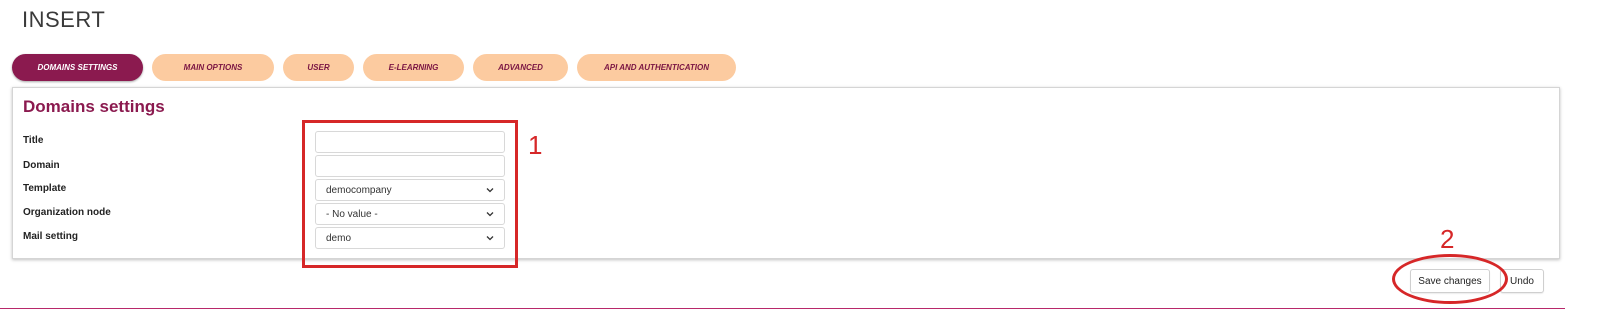 This screenshot has height=320, width=1600. What do you see at coordinates (413, 67) in the screenshot?
I see `tab-e-learning: E-LEARNING` at bounding box center [413, 67].